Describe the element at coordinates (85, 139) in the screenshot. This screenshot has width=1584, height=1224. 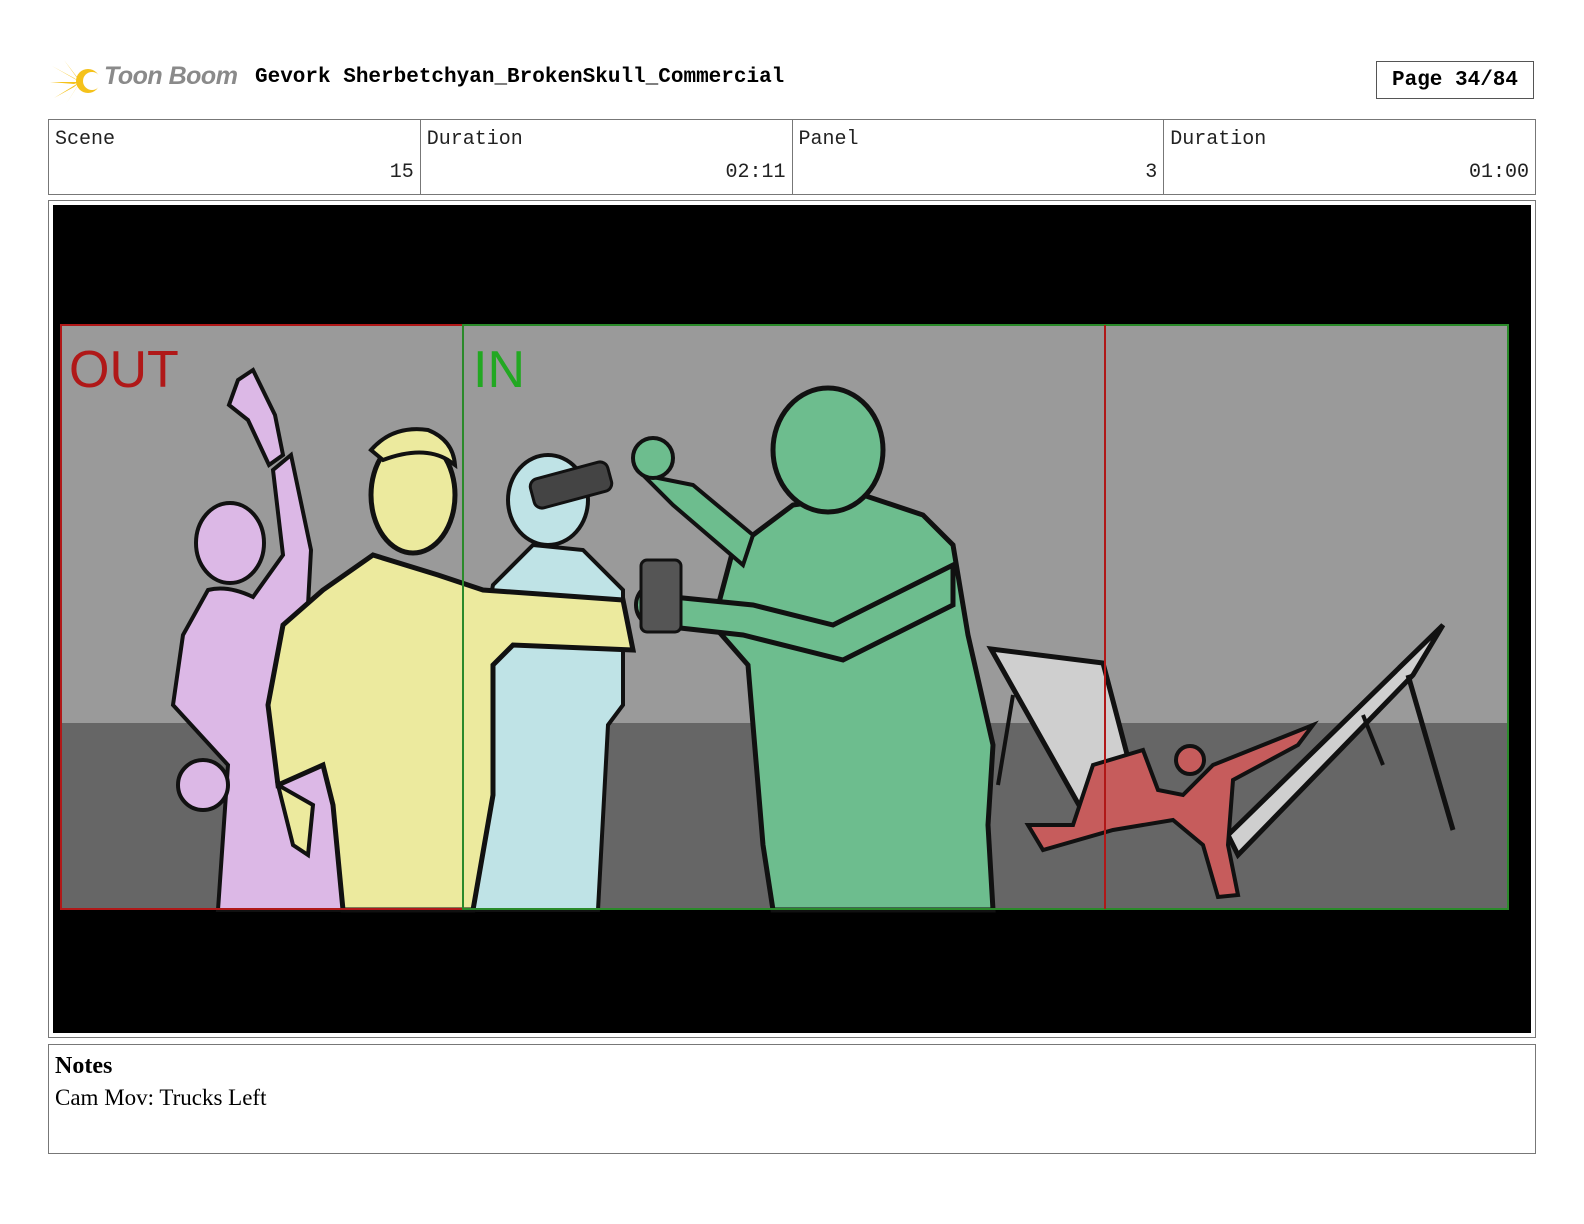
I see `scene-label: Scene` at that location.